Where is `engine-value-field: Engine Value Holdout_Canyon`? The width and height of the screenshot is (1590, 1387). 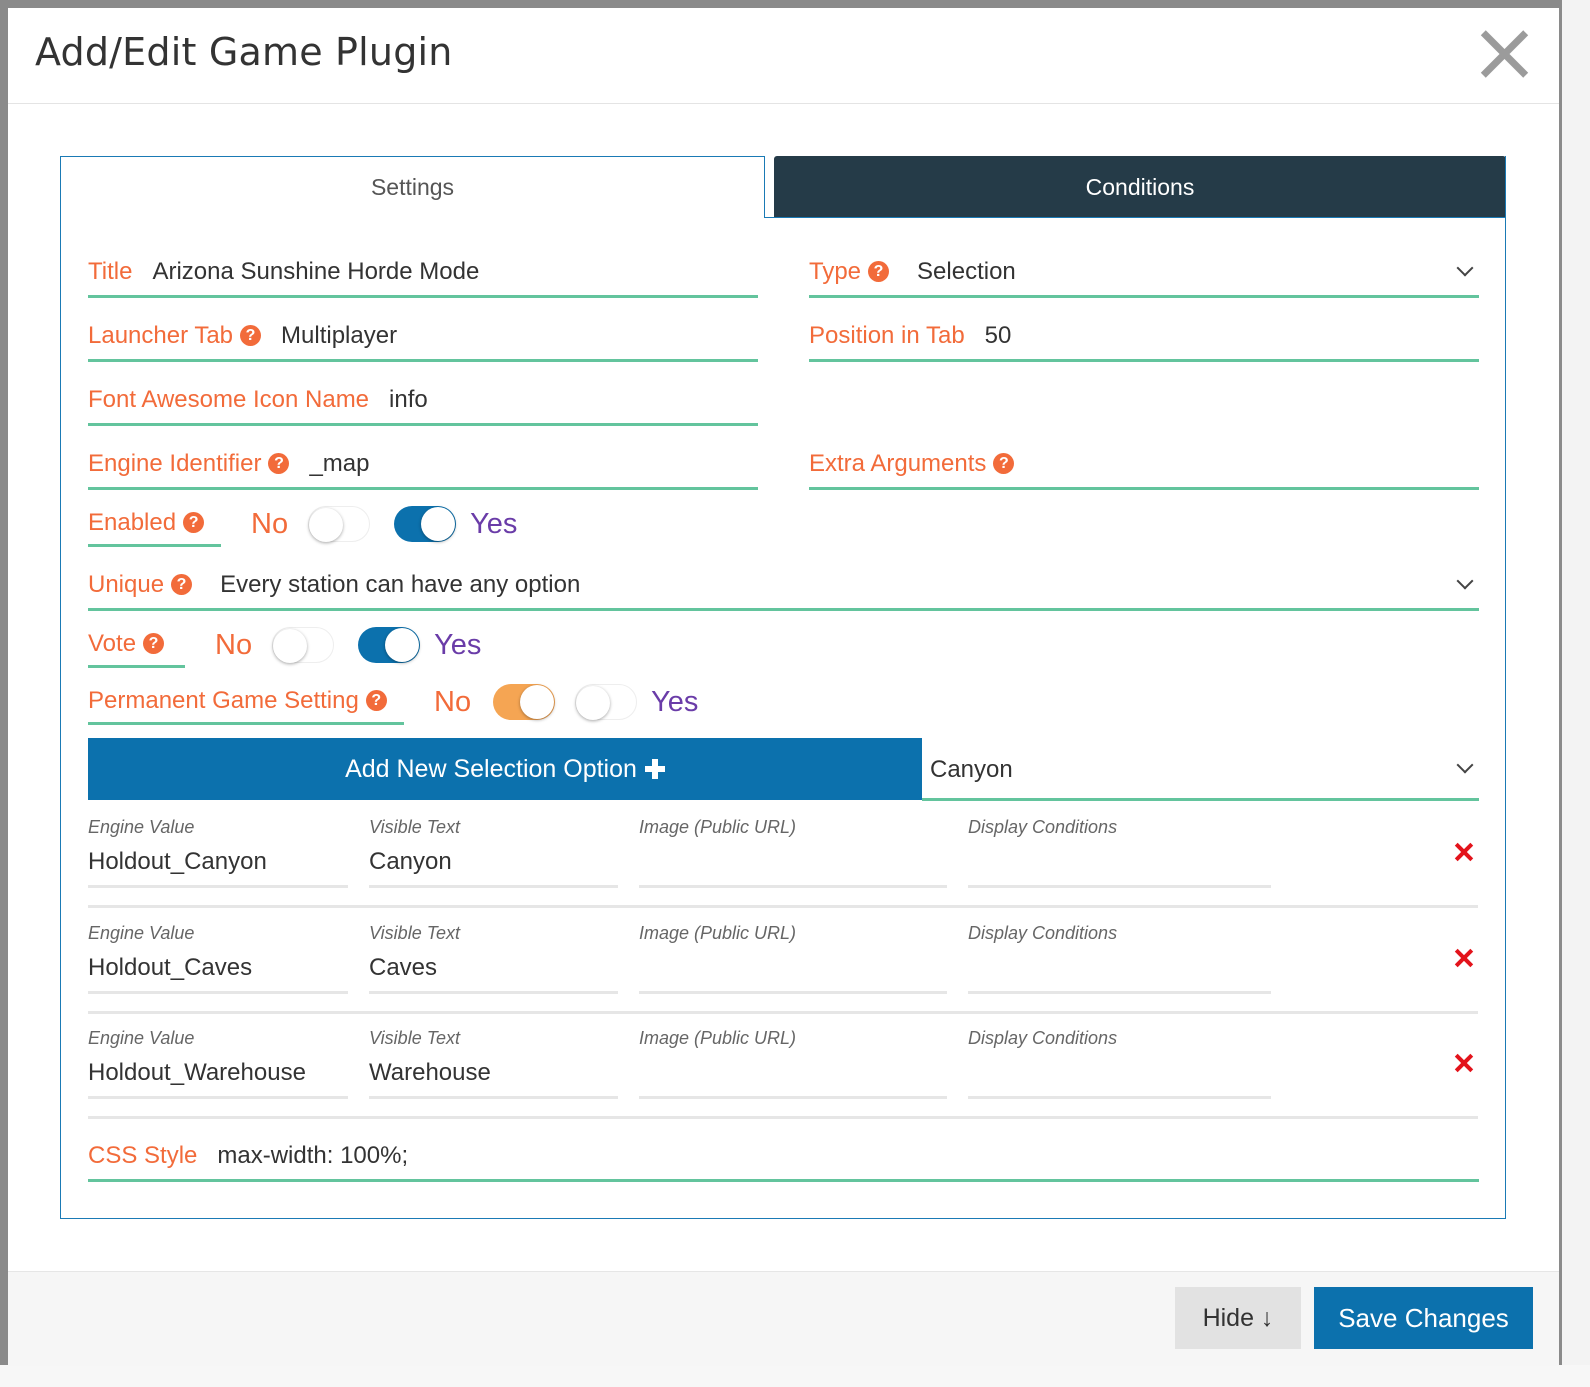
engine-value-field: Engine Value Holdout_Canyon is located at coordinates (218, 846).